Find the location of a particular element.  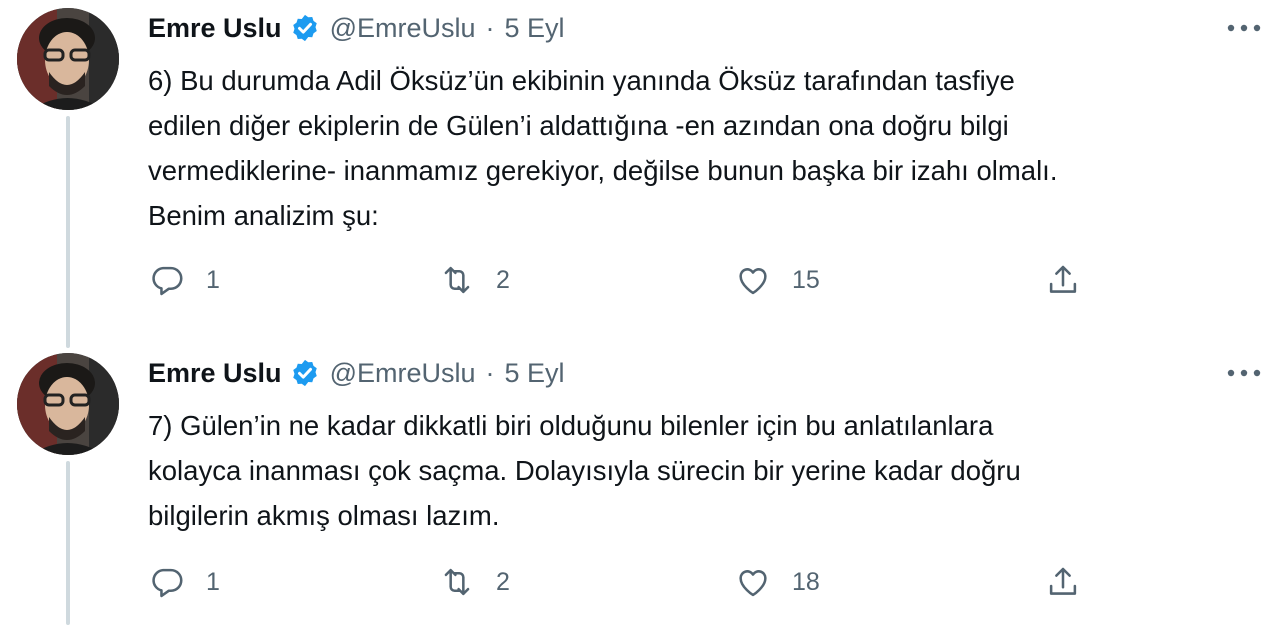

like-count: 15 is located at coordinates (806, 279).